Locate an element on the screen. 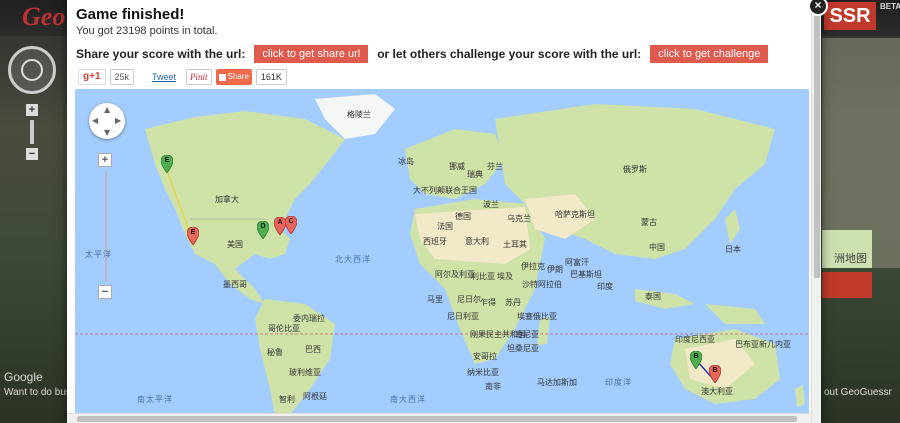 The image size is (900, 423). marker-e-actual: E is located at coordinates (193, 236).